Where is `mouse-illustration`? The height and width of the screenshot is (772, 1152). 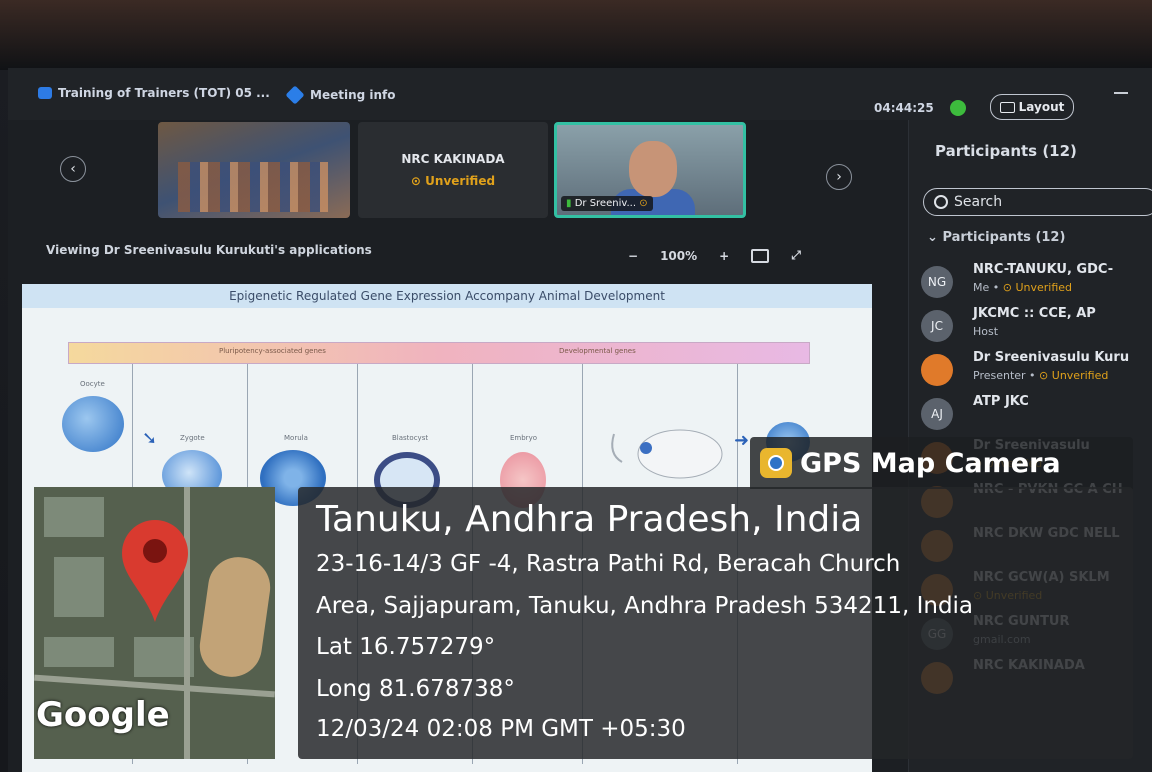
mouse-illustration is located at coordinates (667, 454).